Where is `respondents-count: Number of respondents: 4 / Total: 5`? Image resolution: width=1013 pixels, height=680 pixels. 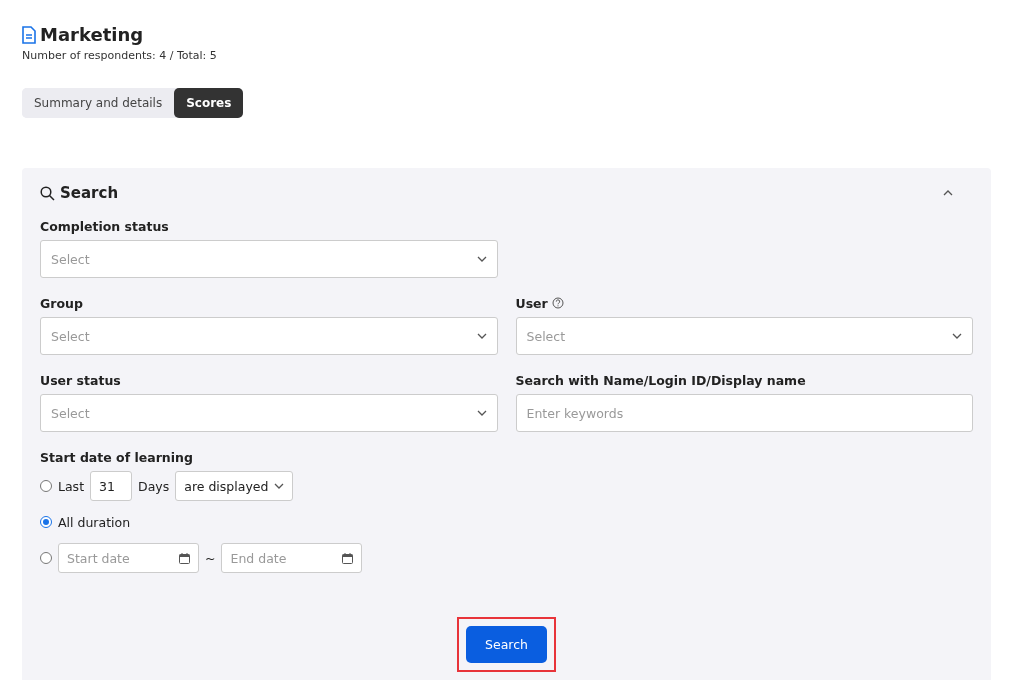 respondents-count: Number of respondents: 4 / Total: 5 is located at coordinates (120, 55).